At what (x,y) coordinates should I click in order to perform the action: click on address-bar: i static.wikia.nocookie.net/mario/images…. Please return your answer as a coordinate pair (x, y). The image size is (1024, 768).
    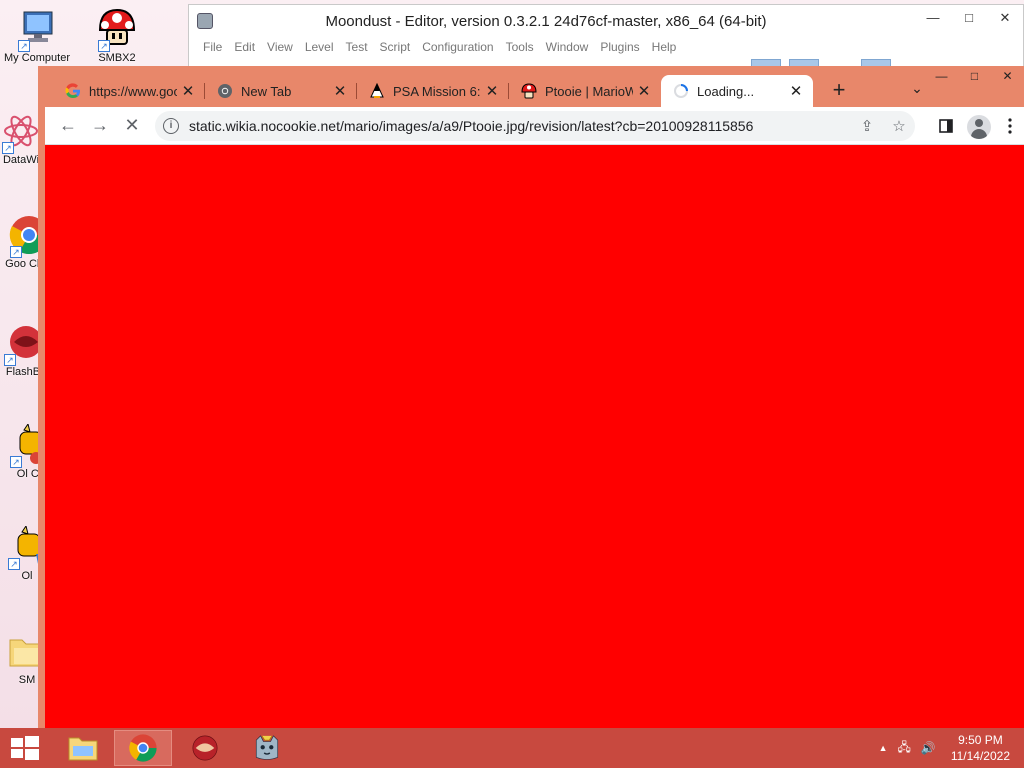
    Looking at the image, I should click on (535, 126).